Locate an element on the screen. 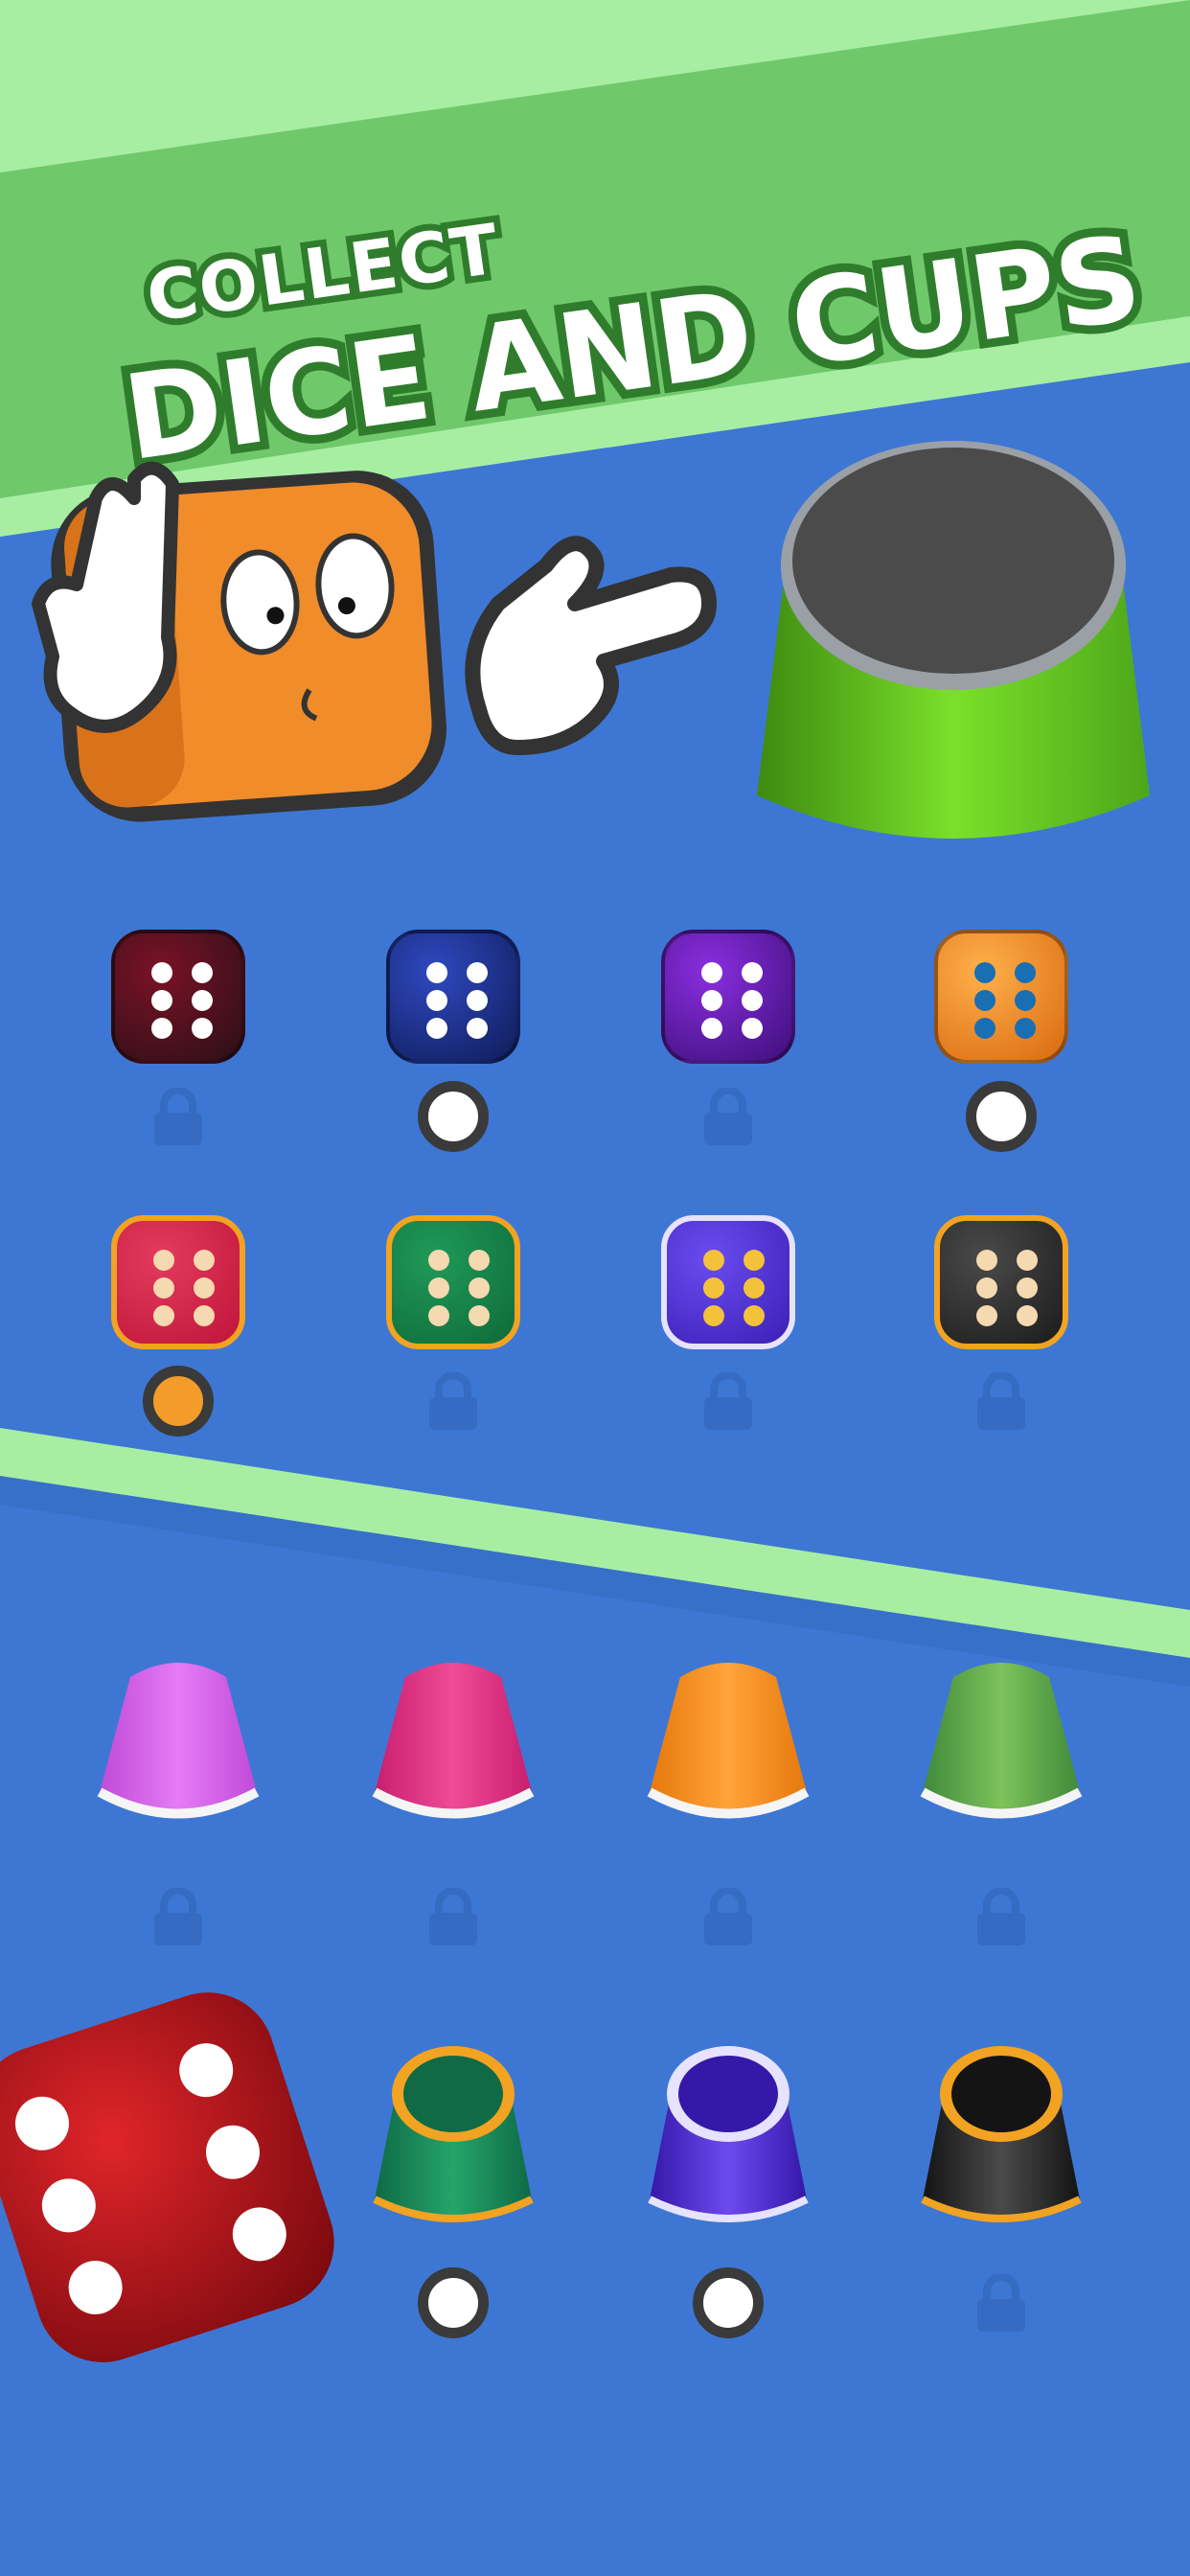 This screenshot has height=2576, width=1190. big-red-dice is located at coordinates (167, 2177).